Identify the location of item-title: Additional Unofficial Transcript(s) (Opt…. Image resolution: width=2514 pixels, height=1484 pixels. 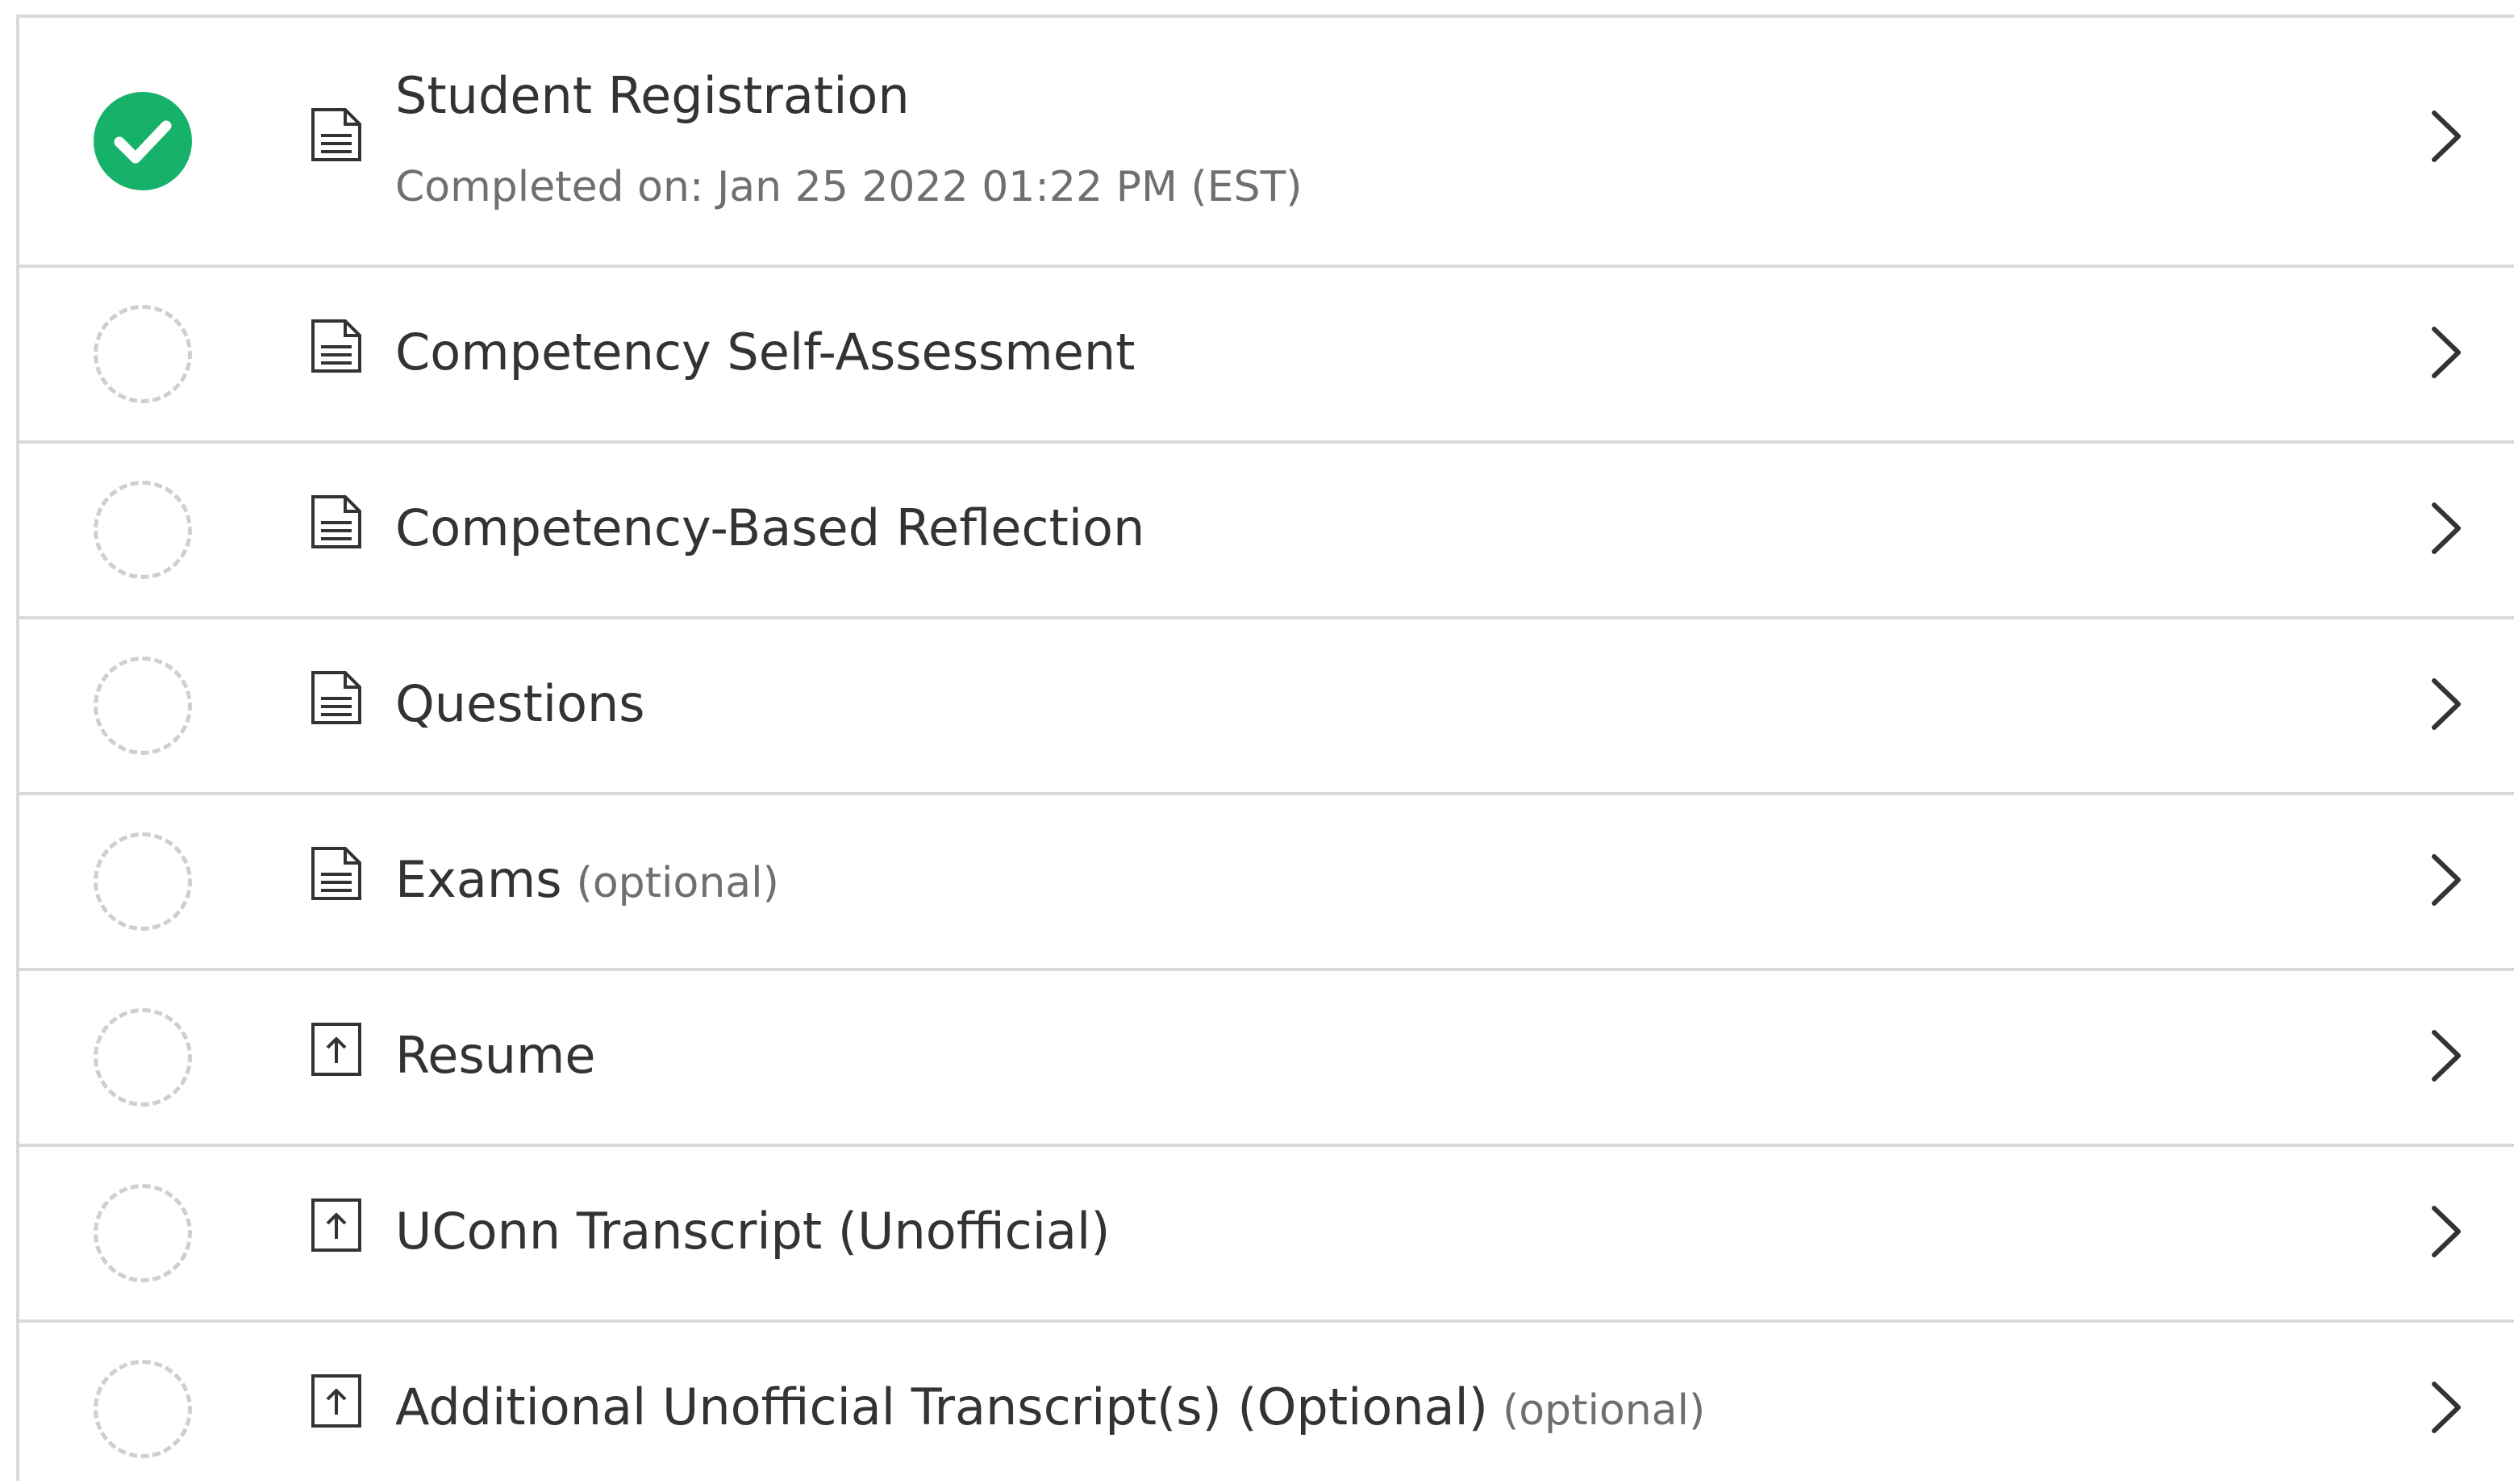
(1050, 1407).